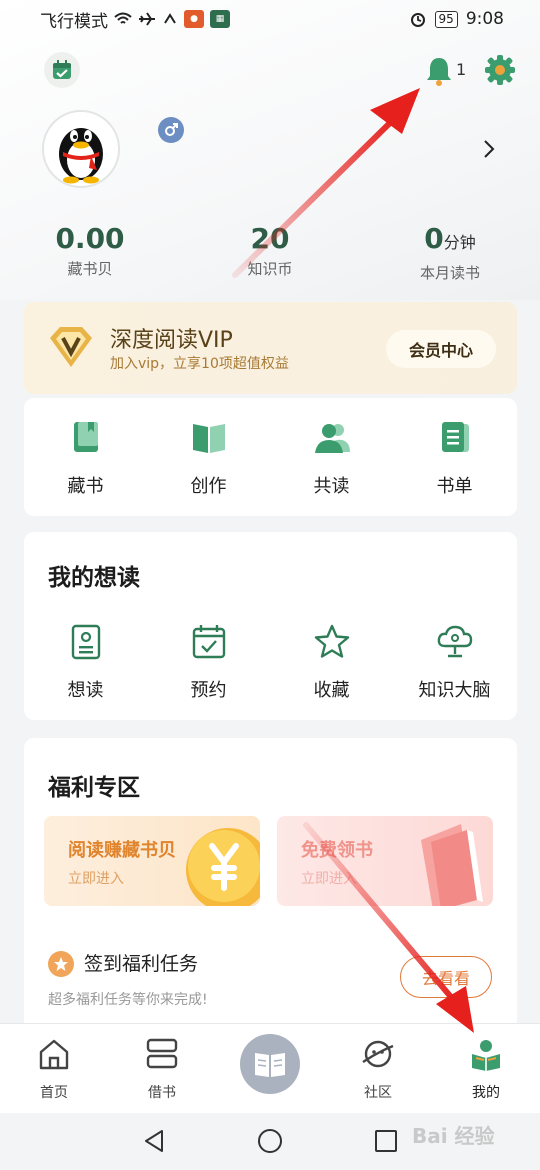 The height and width of the screenshot is (1170, 540). I want to click on stat-collection-shells: 0.00 藏书贝, so click(90, 250).